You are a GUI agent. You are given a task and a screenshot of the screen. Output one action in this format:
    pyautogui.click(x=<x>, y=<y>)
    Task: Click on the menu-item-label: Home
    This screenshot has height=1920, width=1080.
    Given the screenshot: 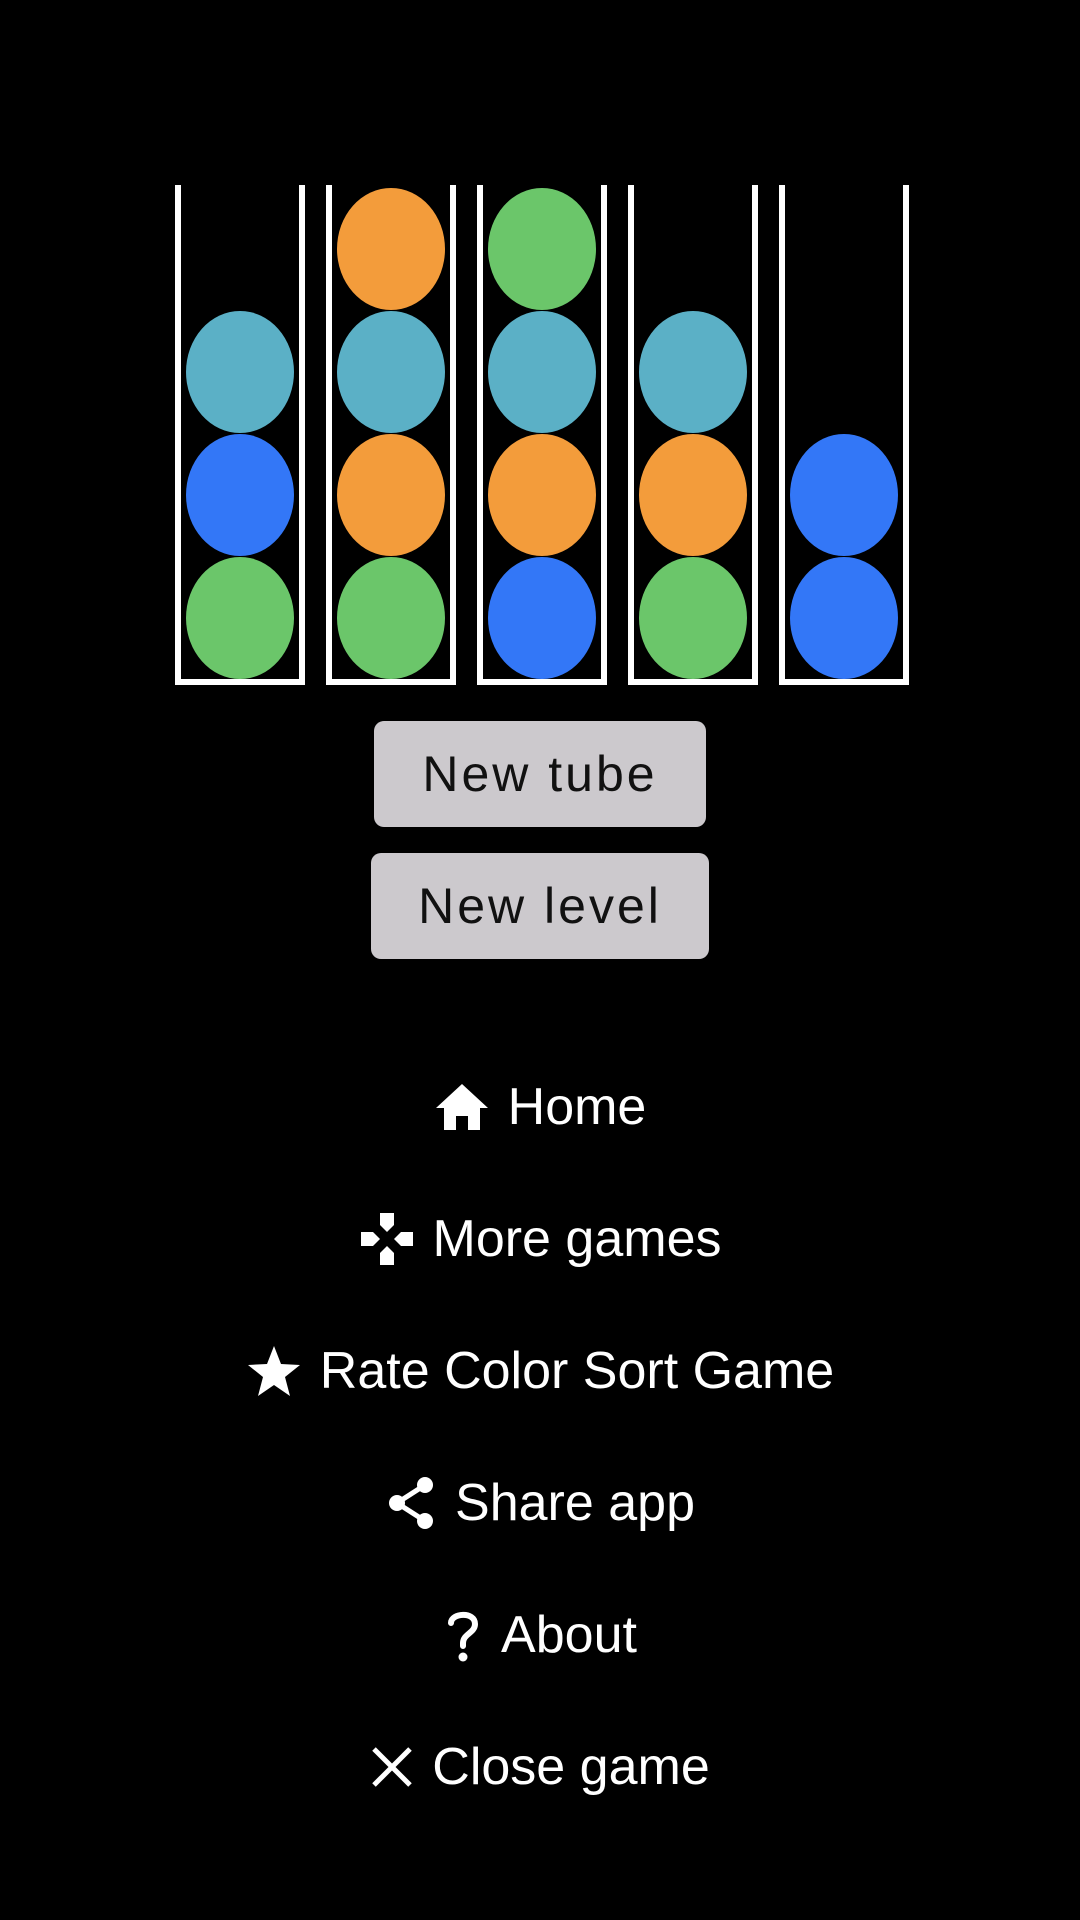 What is the action you would take?
    pyautogui.click(x=577, y=1107)
    